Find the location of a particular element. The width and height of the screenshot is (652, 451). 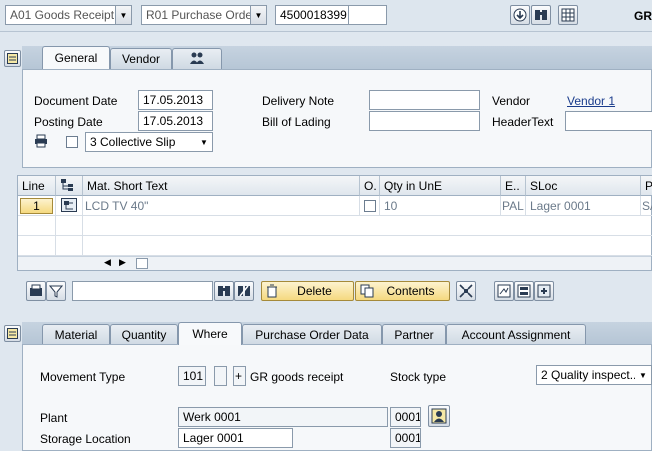

tab-partners is located at coordinates (197, 58).